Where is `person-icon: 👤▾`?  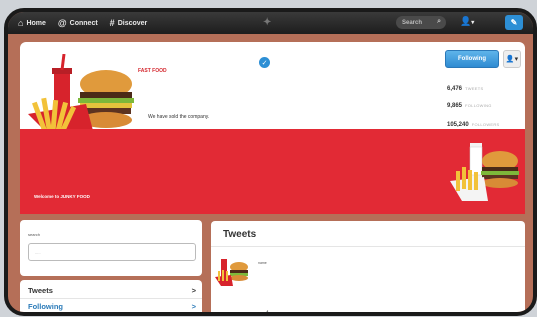 person-icon: 👤▾ is located at coordinates (467, 21).